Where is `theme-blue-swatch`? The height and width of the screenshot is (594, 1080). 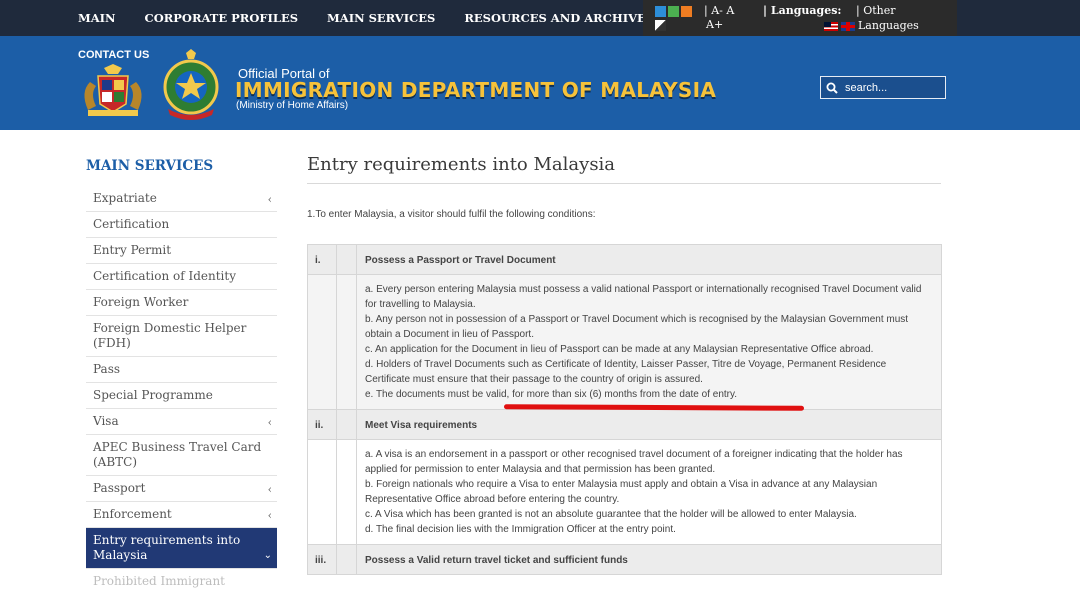 theme-blue-swatch is located at coordinates (660, 11).